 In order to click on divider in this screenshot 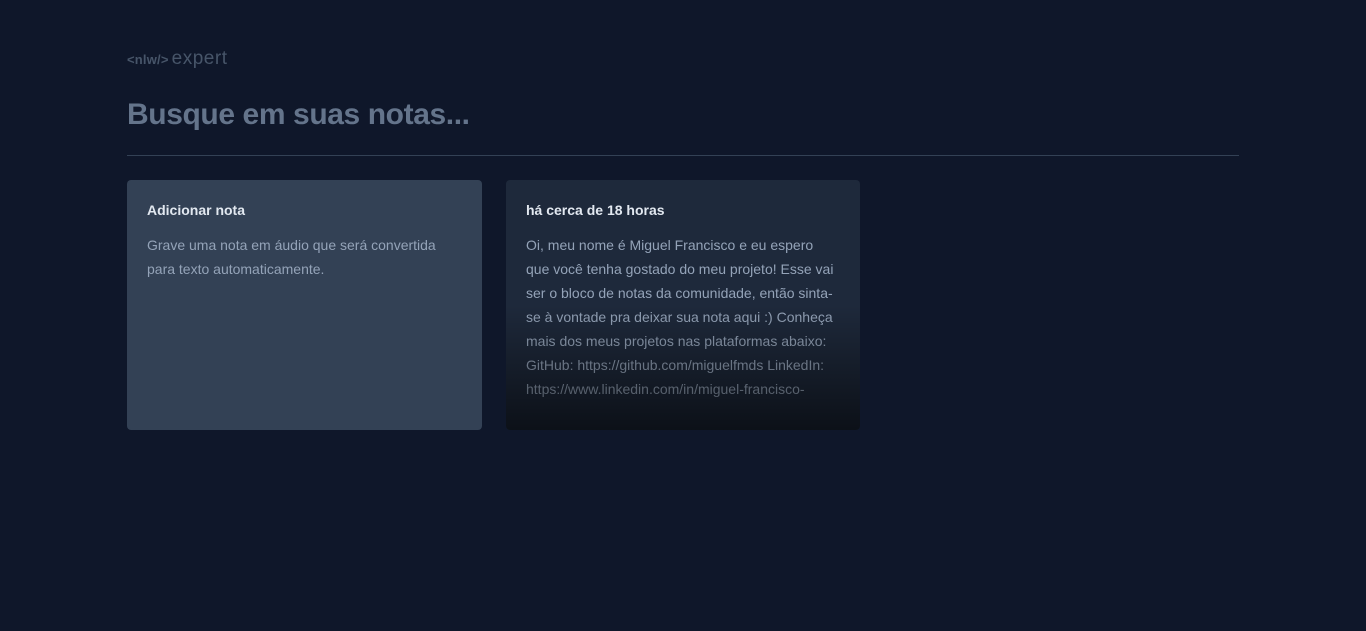, I will do `click(683, 155)`.